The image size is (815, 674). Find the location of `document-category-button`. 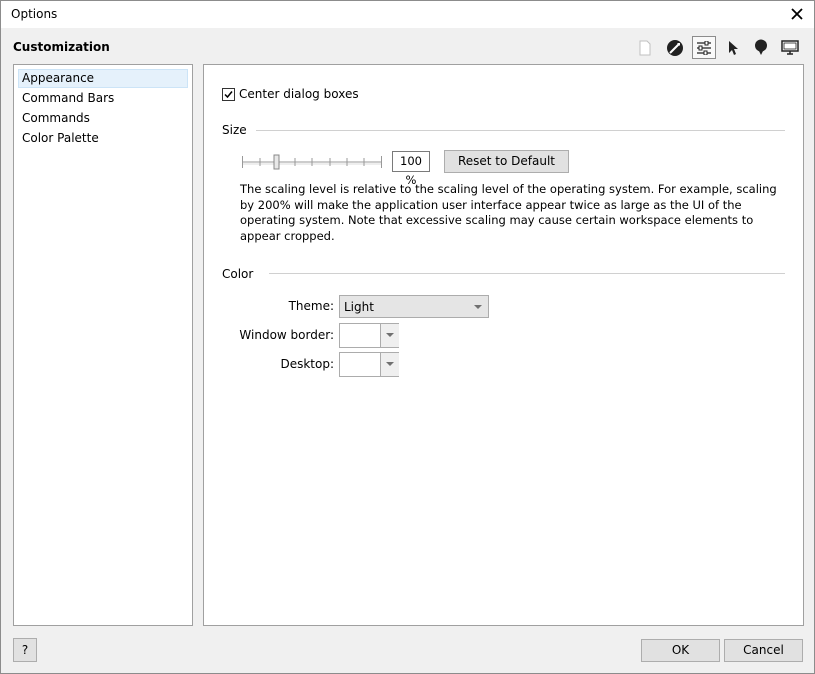

document-category-button is located at coordinates (645, 47).